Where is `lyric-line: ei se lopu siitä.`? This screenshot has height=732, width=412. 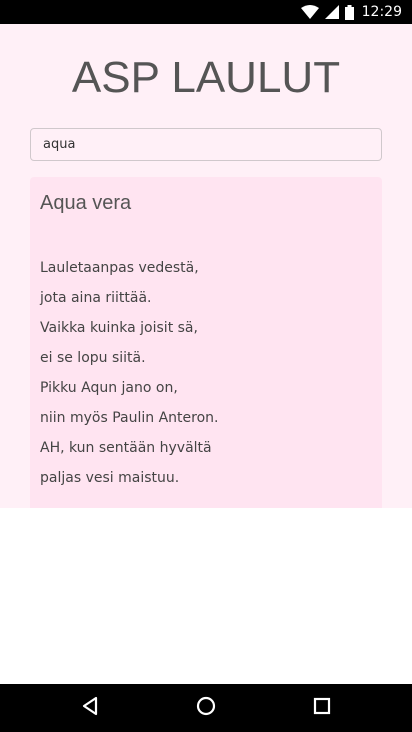
lyric-line: ei se lopu siitä. is located at coordinates (93, 358).